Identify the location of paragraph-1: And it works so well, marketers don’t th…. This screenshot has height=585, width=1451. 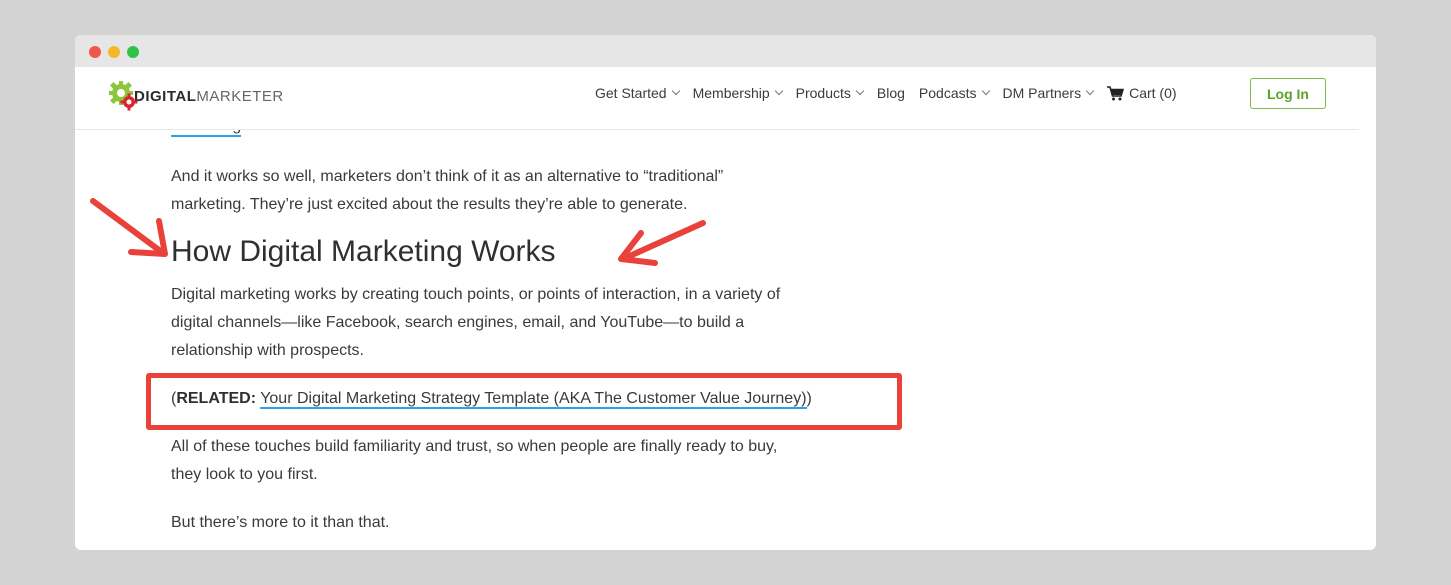
(531, 191).